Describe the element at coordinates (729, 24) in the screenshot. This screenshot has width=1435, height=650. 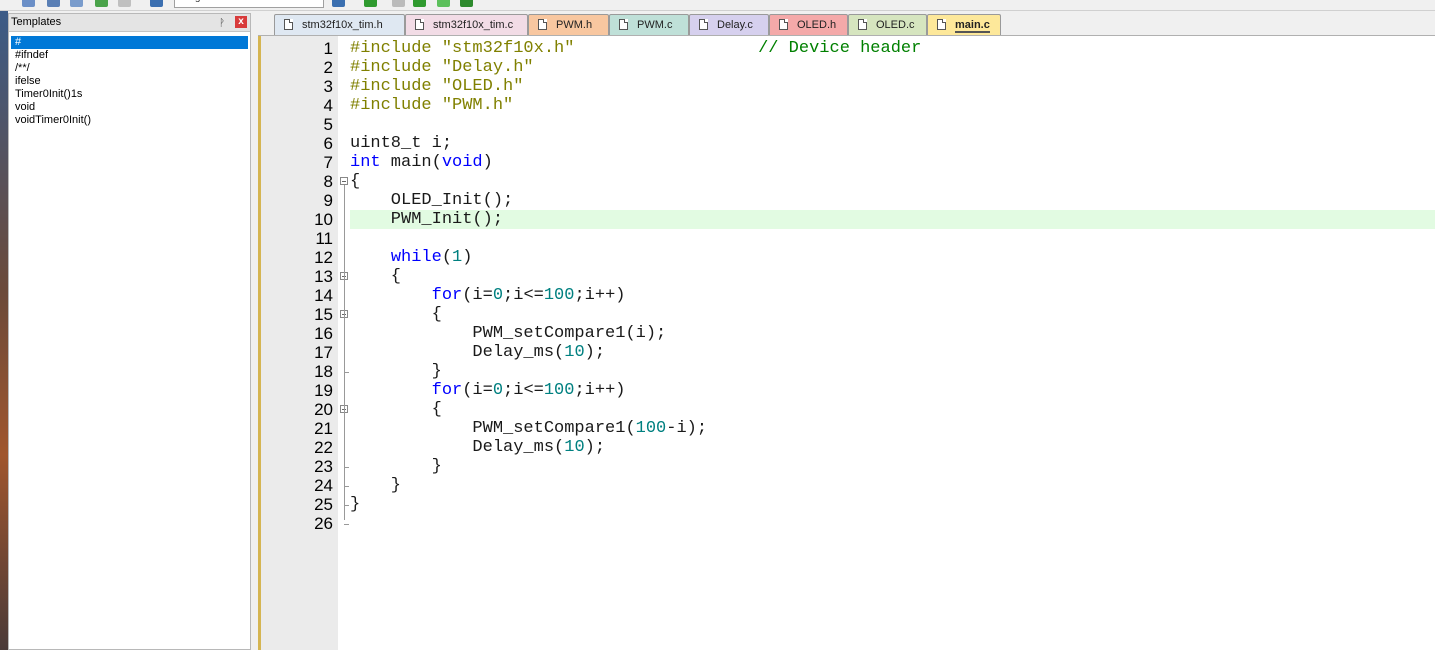
I see `tab-delay-c: Delay.c` at that location.